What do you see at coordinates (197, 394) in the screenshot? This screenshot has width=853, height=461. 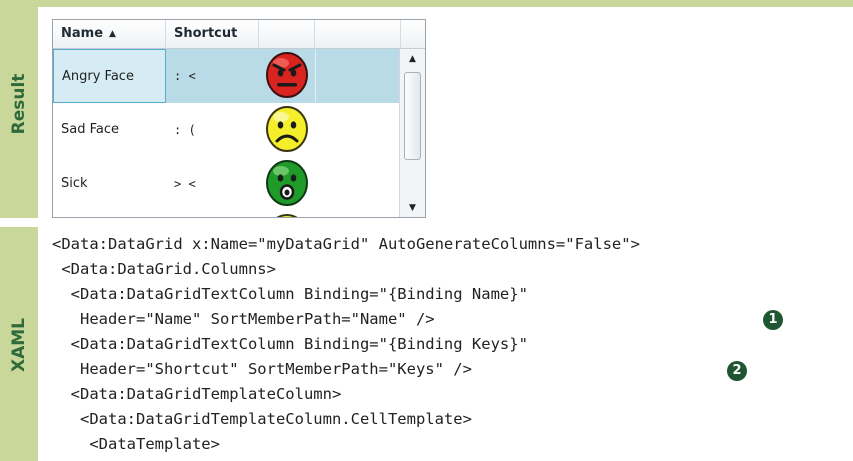 I see `code-line: <Data:DataGridTemplateColumn>` at bounding box center [197, 394].